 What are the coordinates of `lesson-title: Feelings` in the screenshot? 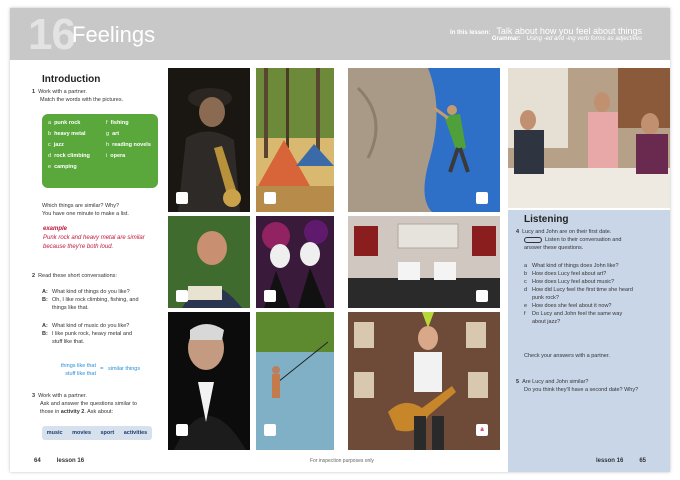 It's located at (114, 34).